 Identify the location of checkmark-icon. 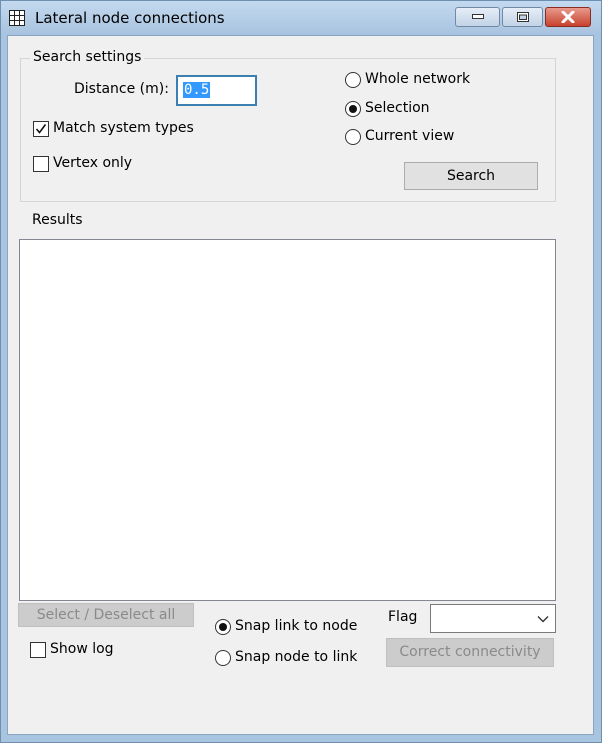
(41, 129).